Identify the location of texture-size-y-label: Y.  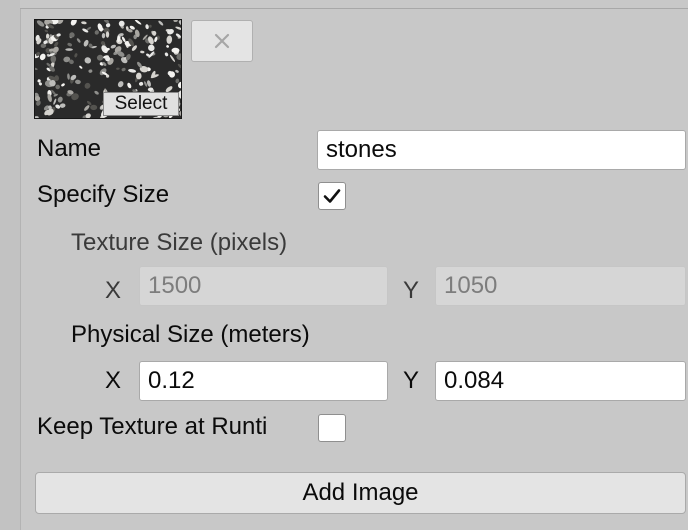
(411, 290).